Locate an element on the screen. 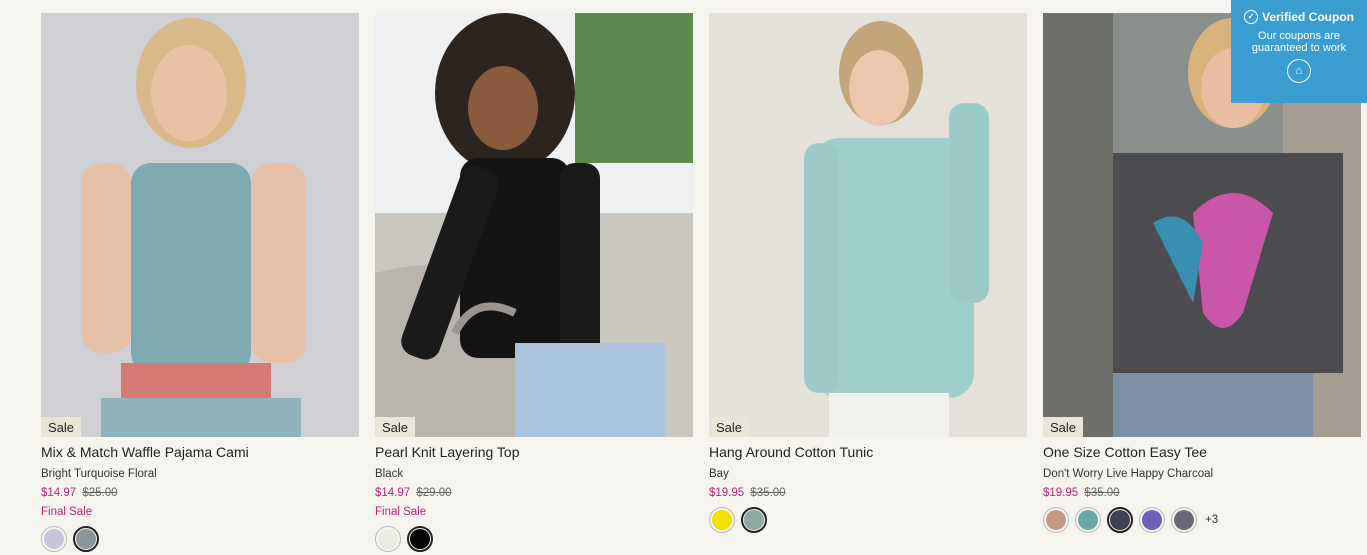 This screenshot has height=555, width=1367. product-color: Bright Turquoise Floral is located at coordinates (99, 474).